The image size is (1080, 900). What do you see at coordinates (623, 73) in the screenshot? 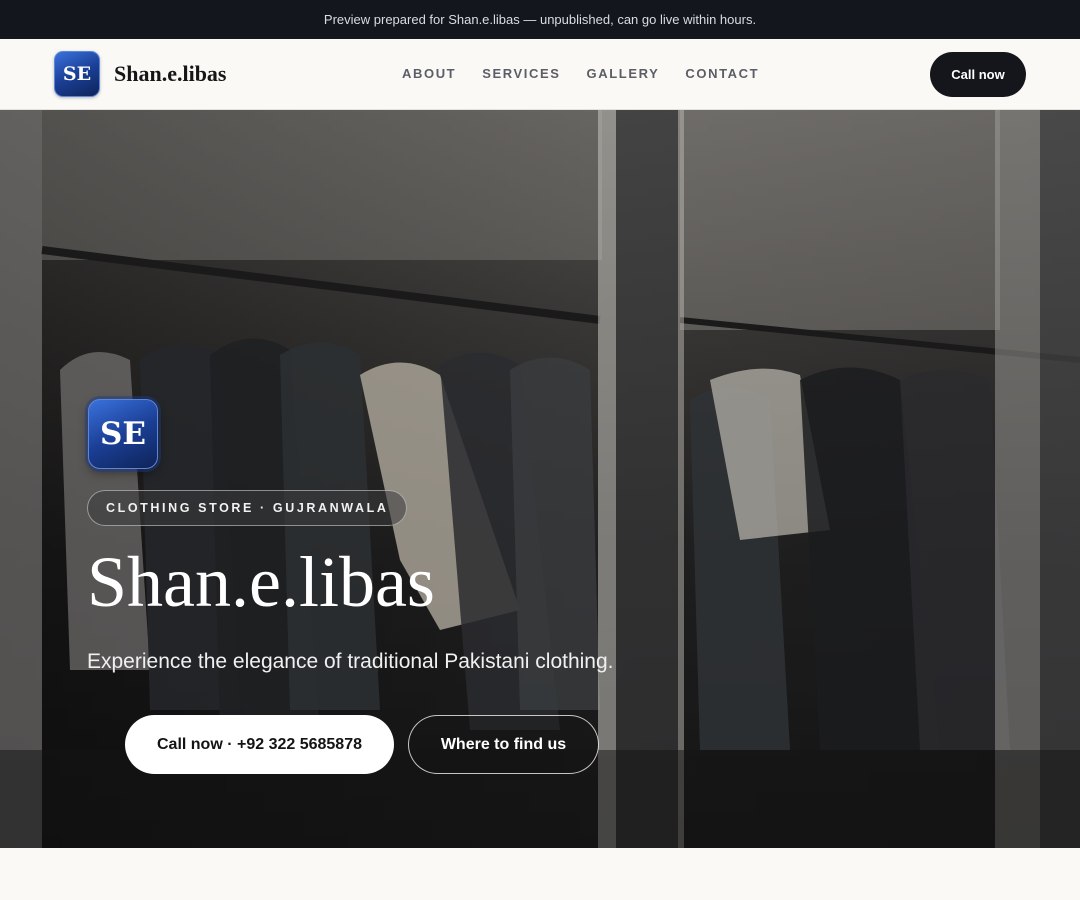
I see `nav-link-gallery: GALLERY` at bounding box center [623, 73].